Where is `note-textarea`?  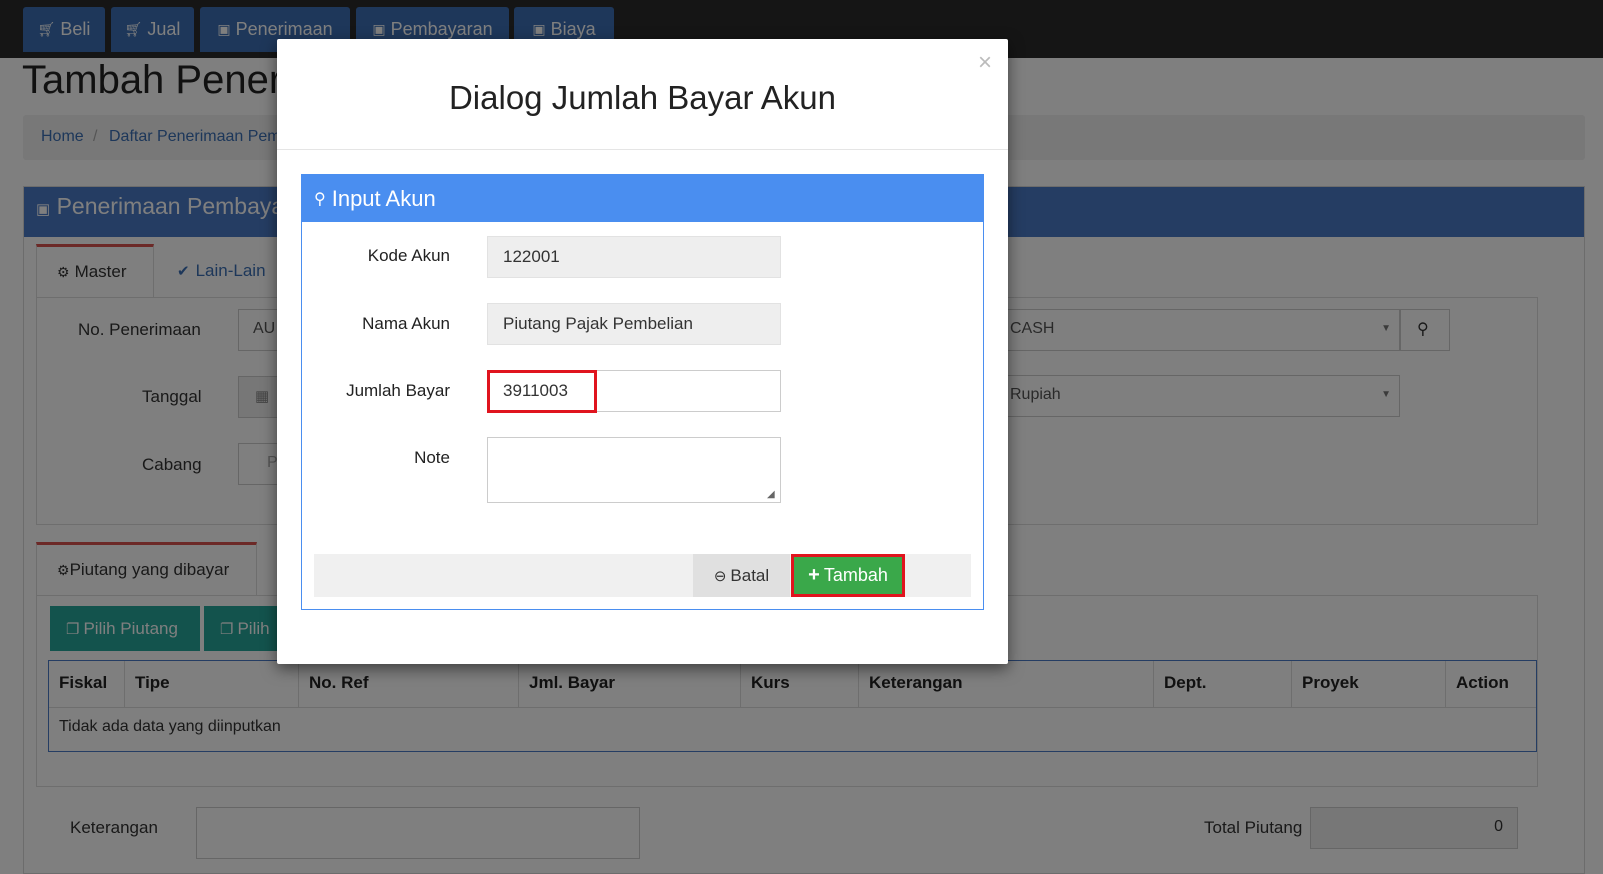
note-textarea is located at coordinates (634, 470).